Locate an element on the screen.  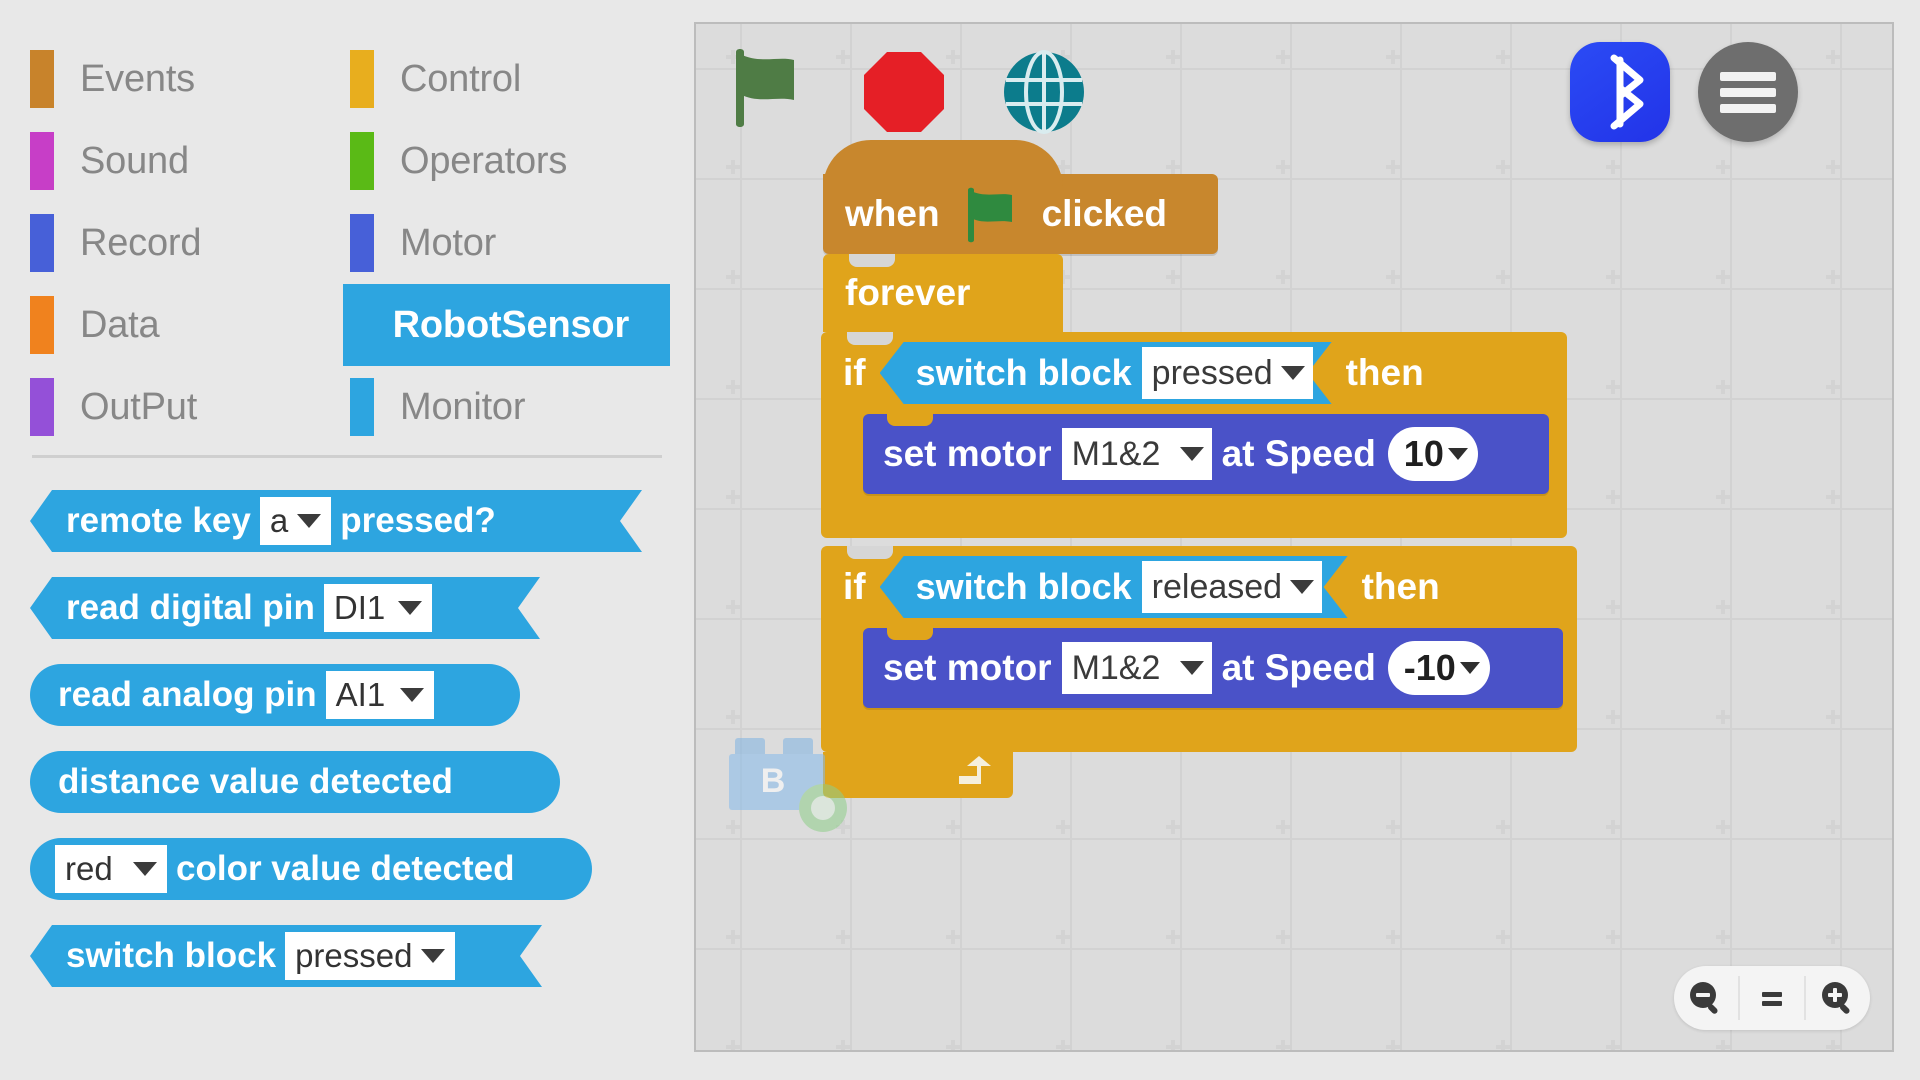
dropdown-field-digital-pin: DI1 is located at coordinates (377, 608).